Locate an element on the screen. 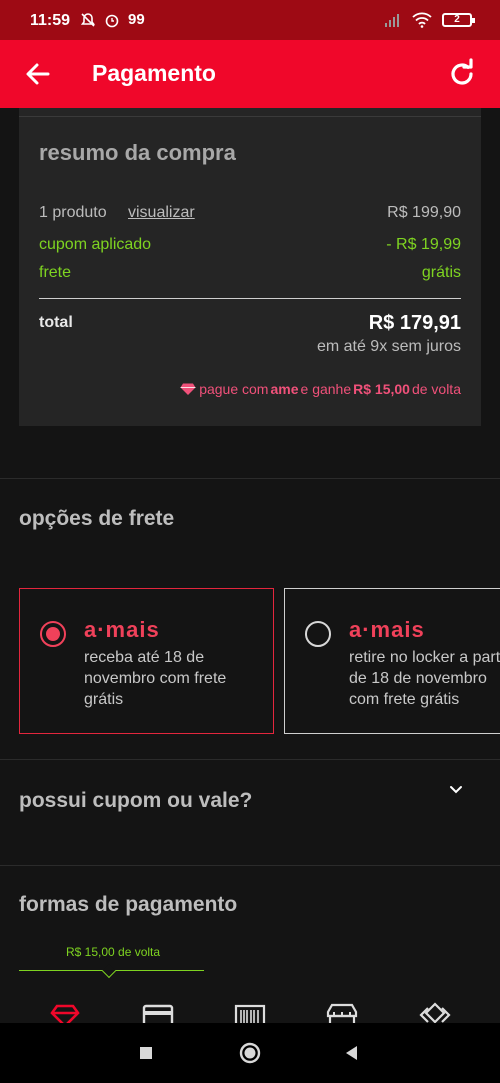 The image size is (500, 1083). system-navigation-bar is located at coordinates (250, 1053).